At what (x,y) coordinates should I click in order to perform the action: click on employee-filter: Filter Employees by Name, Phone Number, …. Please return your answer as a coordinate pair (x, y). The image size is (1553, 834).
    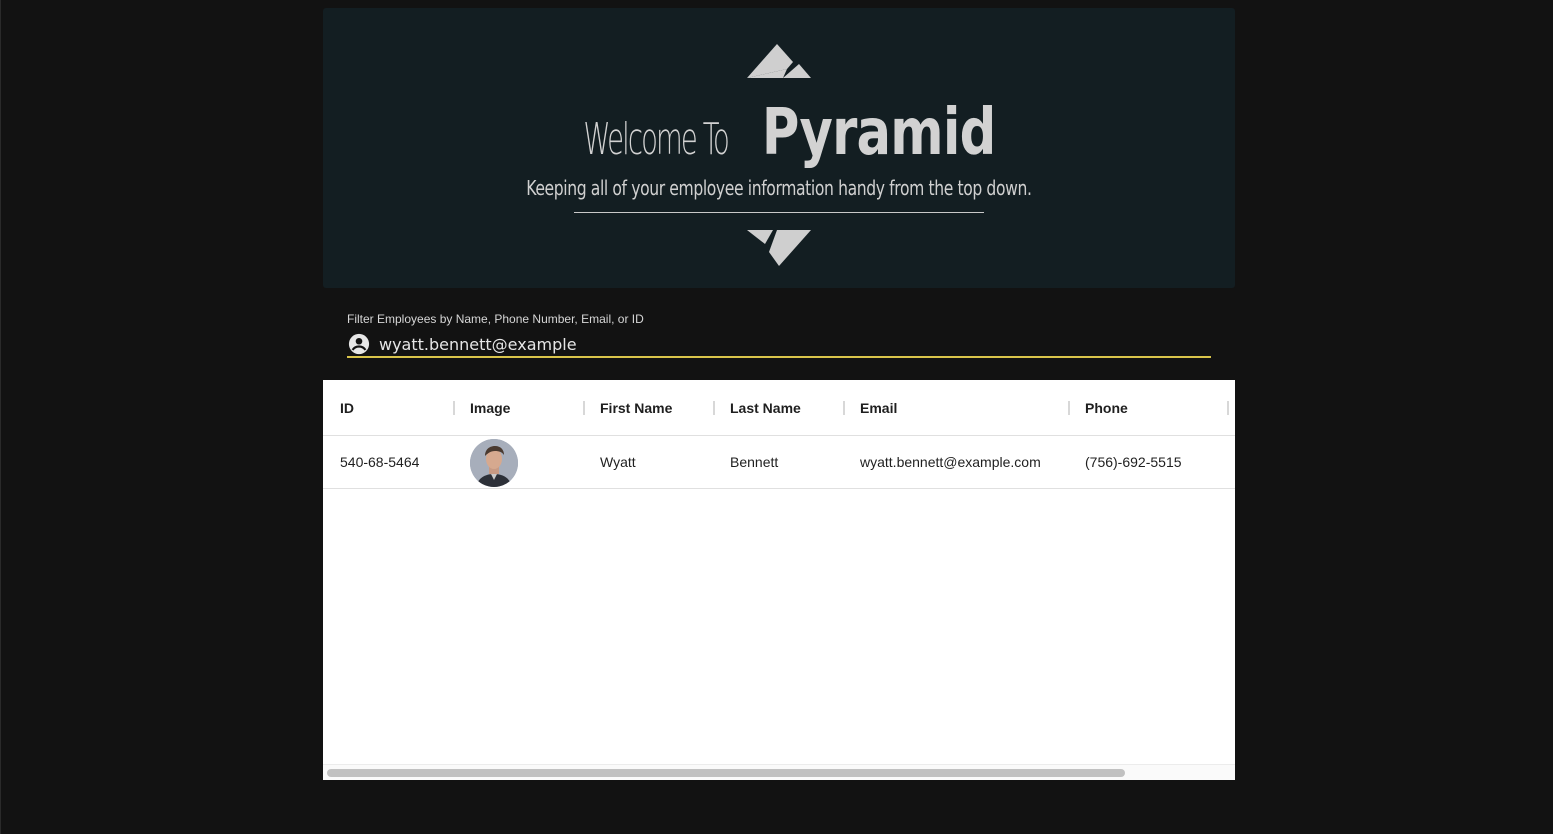
    Looking at the image, I should click on (779, 335).